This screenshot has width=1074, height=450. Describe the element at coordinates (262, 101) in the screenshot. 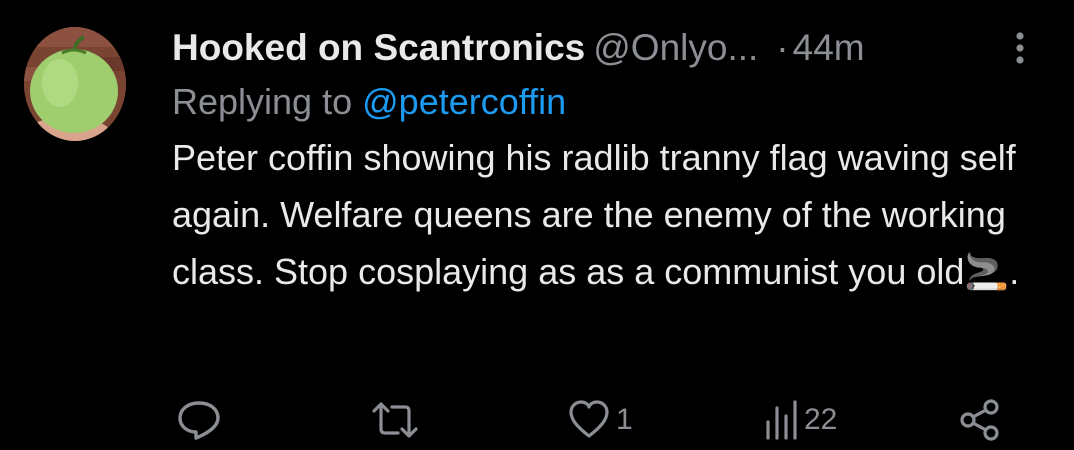

I see `replying-to-label: Replying to` at that location.